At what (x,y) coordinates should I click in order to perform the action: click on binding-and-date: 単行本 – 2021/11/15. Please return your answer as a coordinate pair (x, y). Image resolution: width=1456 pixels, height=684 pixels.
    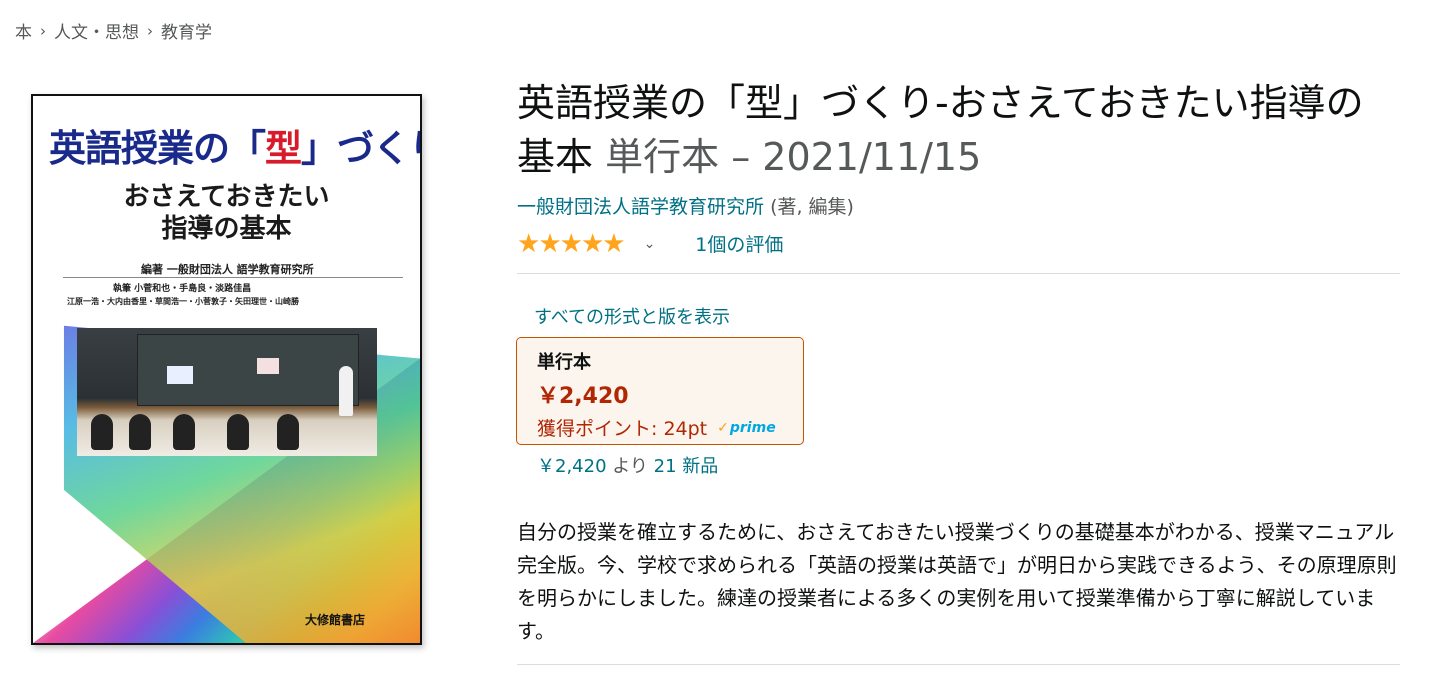
    Looking at the image, I should click on (793, 157).